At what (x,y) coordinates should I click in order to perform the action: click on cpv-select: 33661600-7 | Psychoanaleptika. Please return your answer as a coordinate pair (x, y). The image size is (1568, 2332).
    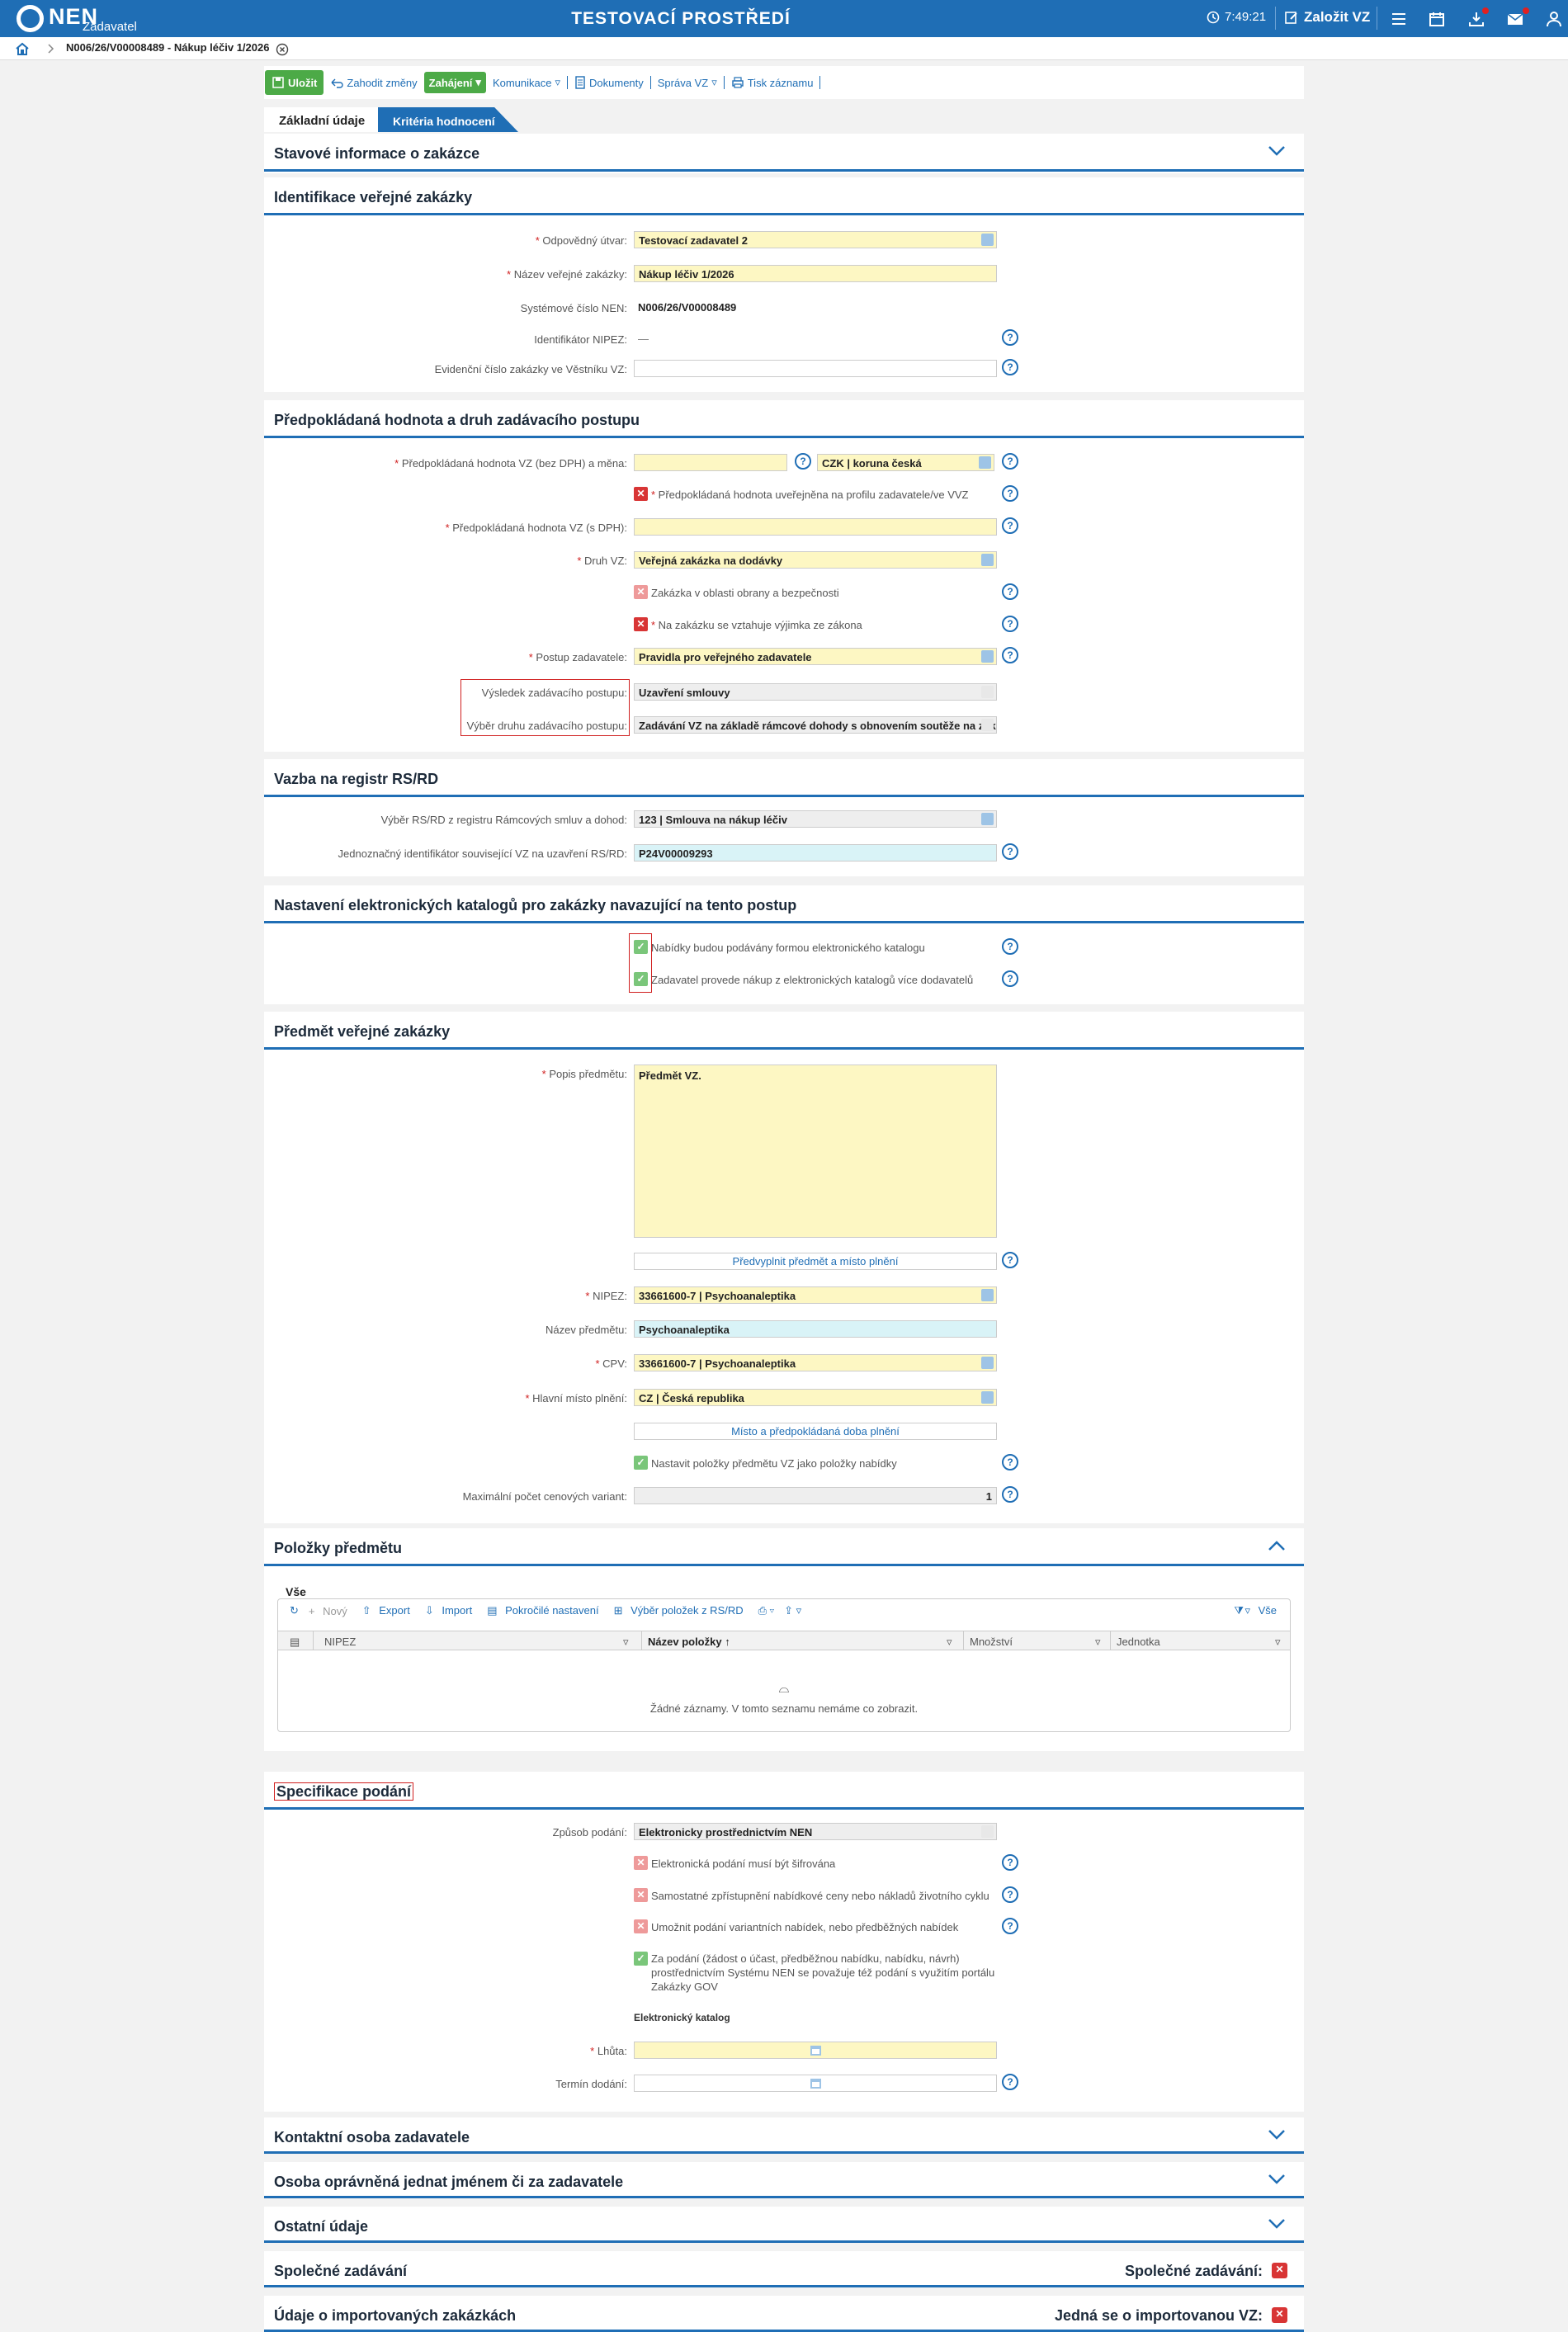
    Looking at the image, I should click on (815, 1362).